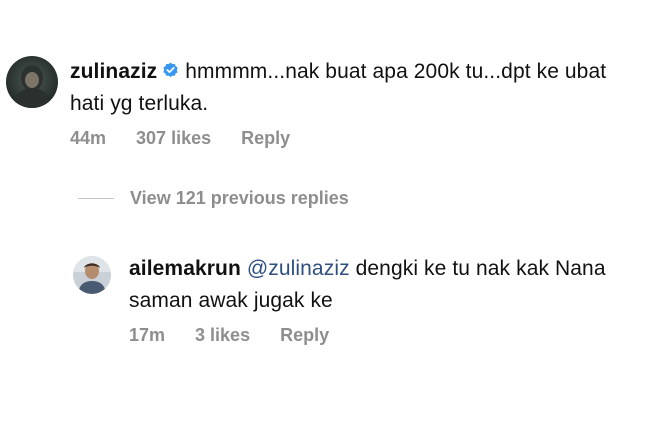 This screenshot has height=437, width=655. Describe the element at coordinates (222, 335) in the screenshot. I see `comment-likes: 3 likes` at that location.